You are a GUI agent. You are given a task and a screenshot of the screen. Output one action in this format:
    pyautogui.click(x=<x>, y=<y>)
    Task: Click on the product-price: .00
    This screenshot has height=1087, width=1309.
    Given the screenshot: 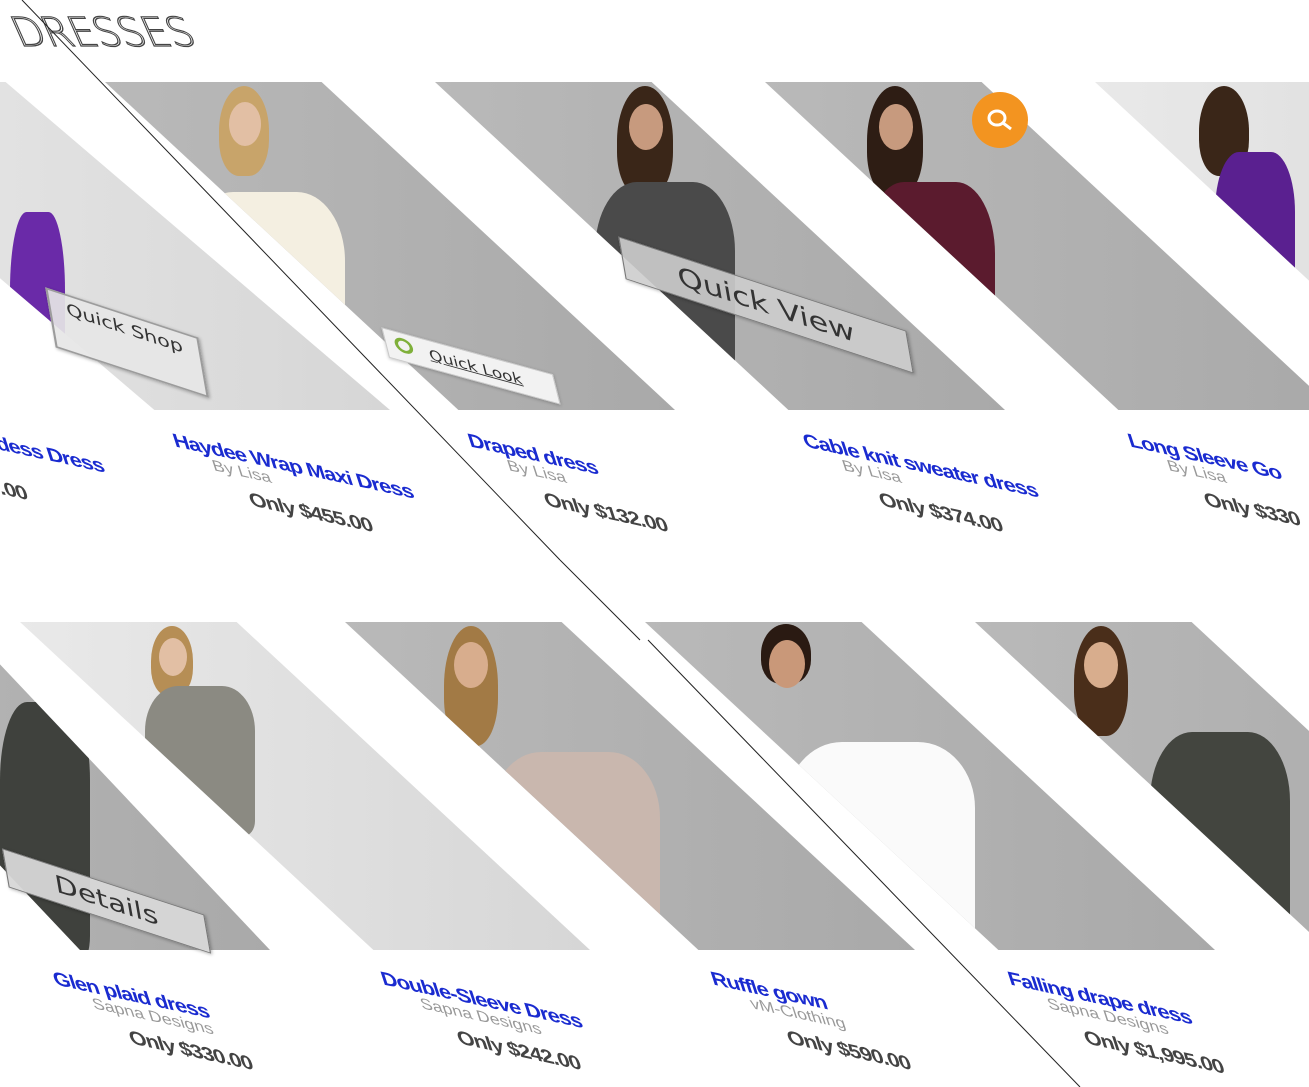 What is the action you would take?
    pyautogui.click(x=15, y=491)
    